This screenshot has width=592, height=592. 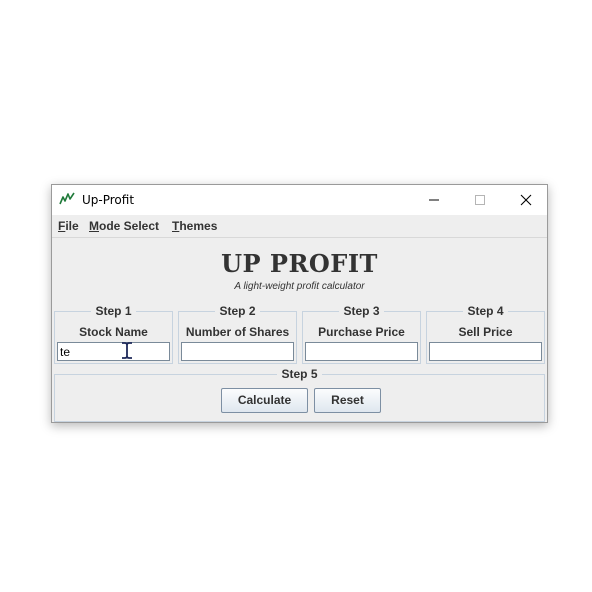 I want to click on step-legend: Step 5, so click(x=299, y=374).